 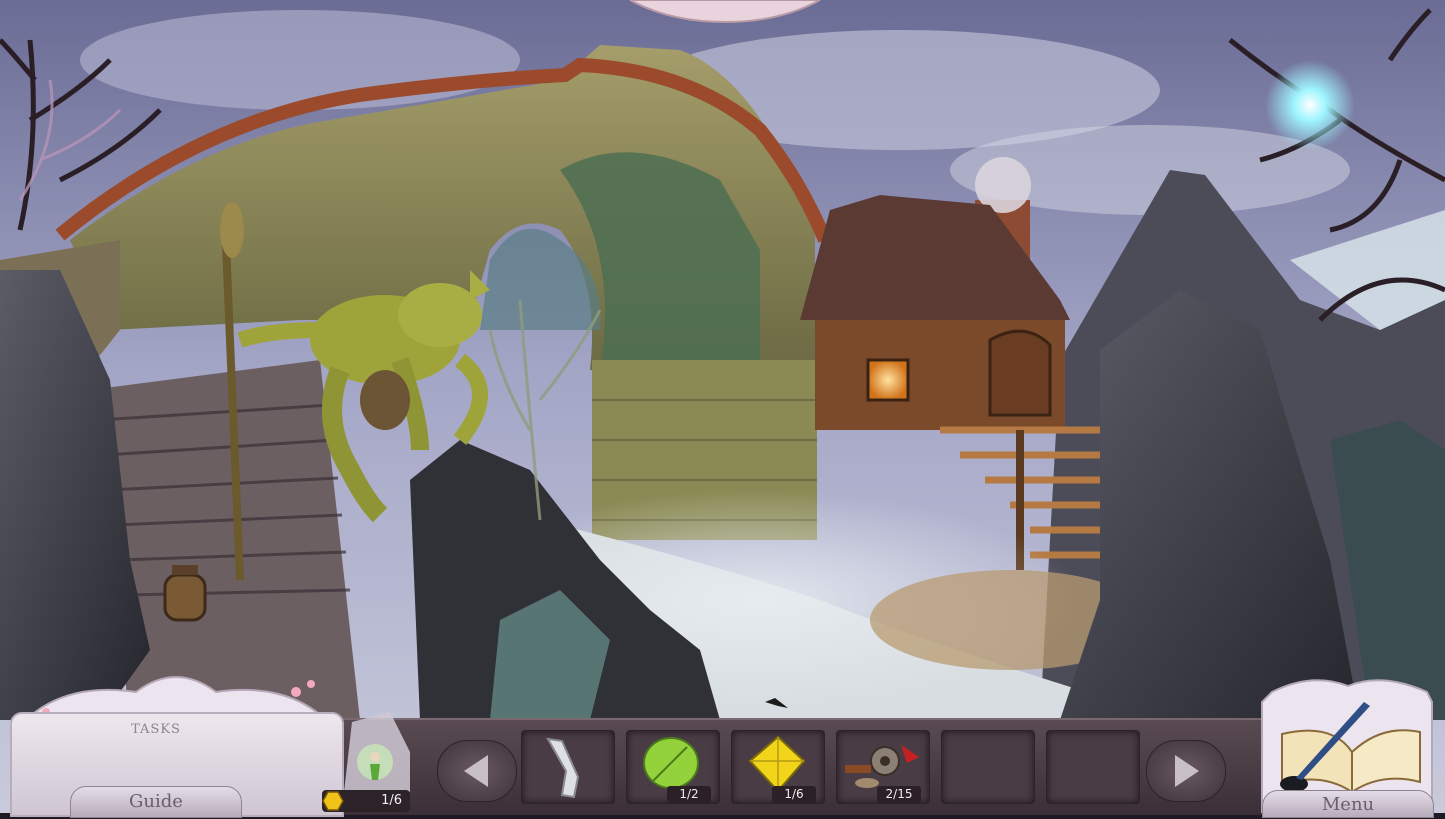 I want to click on inventory-next-button, so click(x=1186, y=771).